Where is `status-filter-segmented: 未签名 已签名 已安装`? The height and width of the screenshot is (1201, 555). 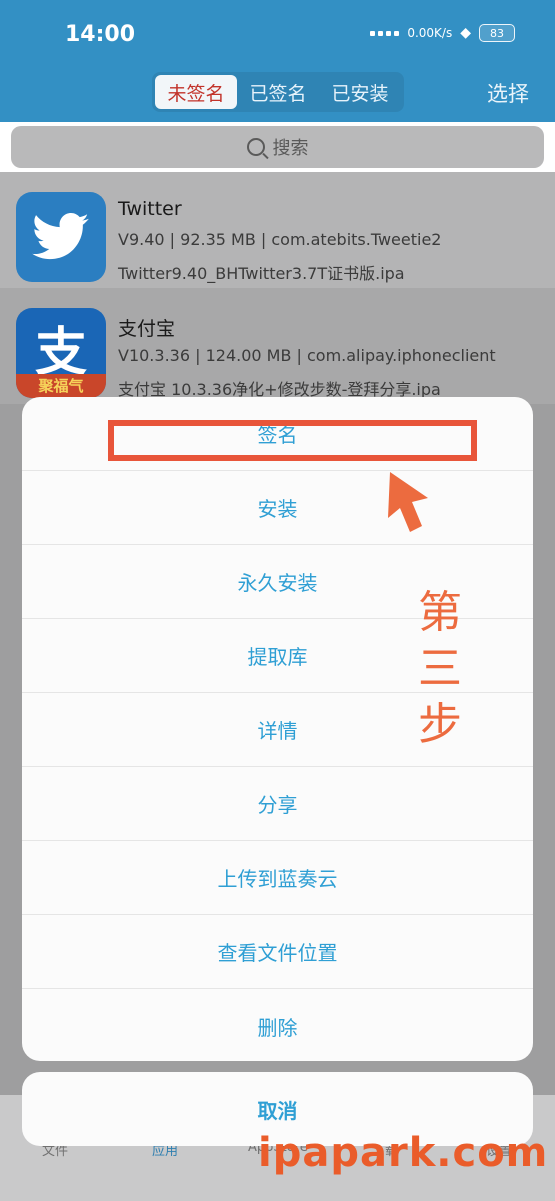 status-filter-segmented: 未签名 已签名 已安装 is located at coordinates (278, 92).